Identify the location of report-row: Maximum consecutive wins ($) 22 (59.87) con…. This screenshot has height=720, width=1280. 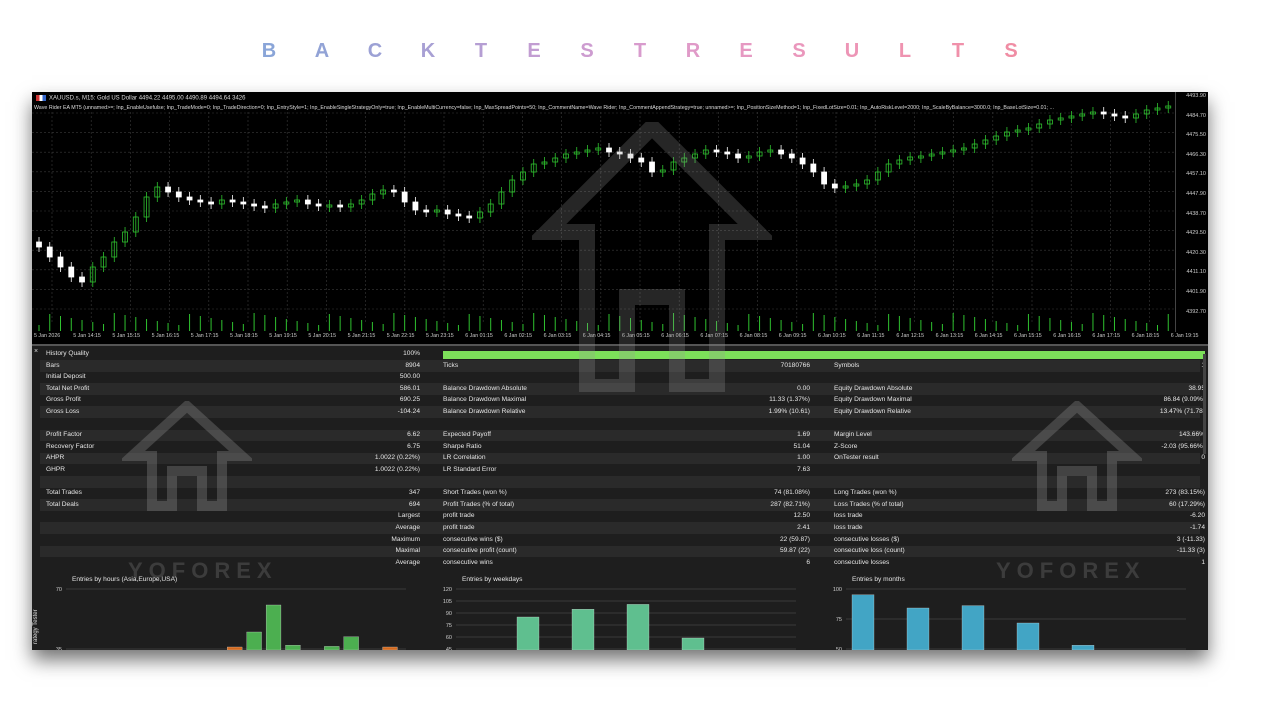
(622, 540).